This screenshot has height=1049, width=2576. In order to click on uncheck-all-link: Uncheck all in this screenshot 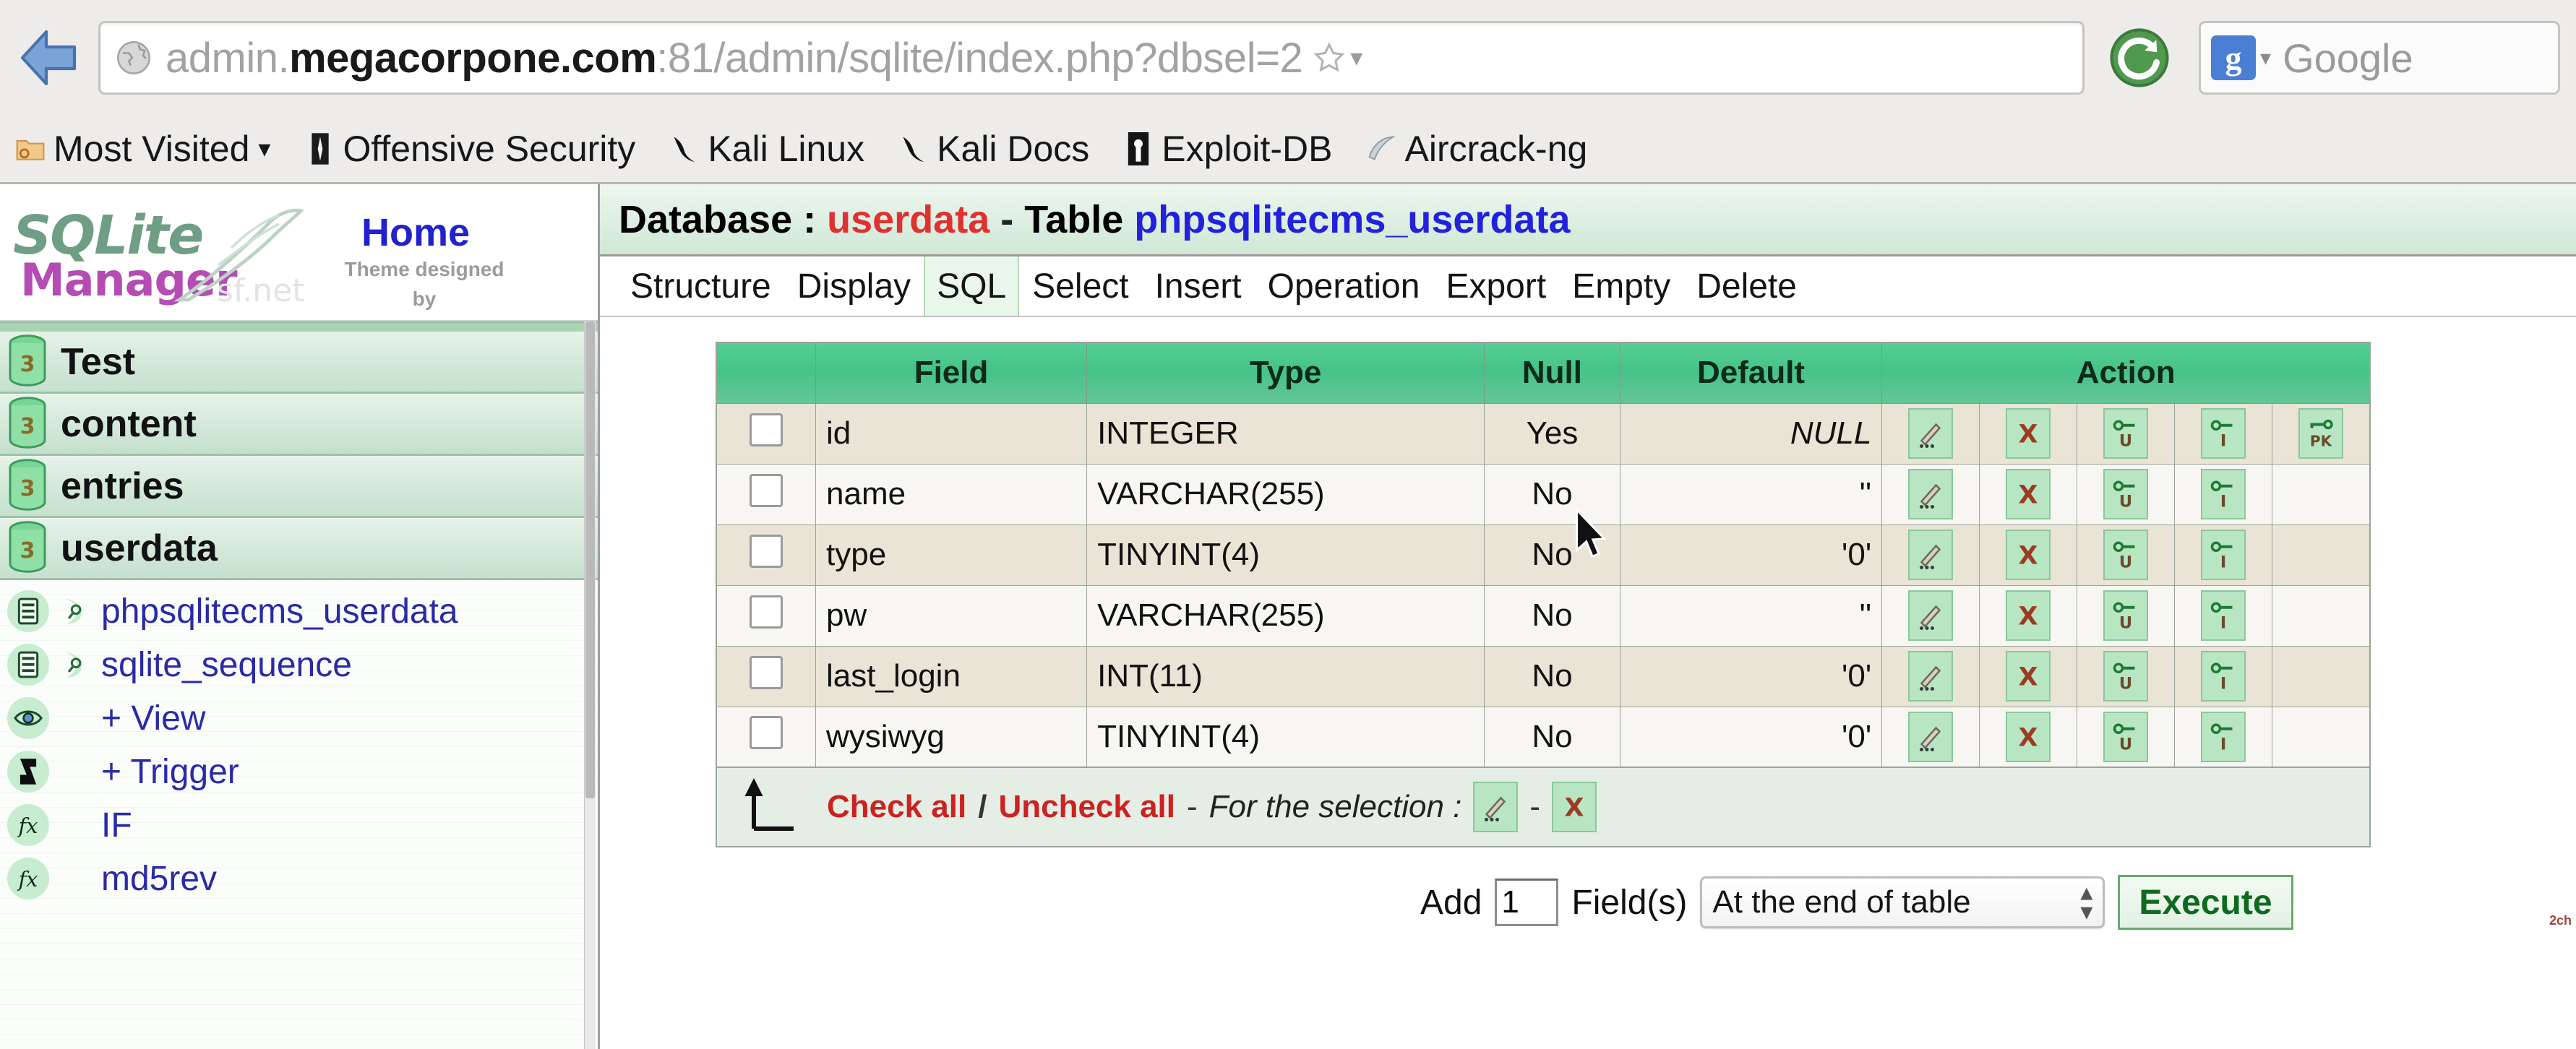, I will do `click(1086, 807)`.